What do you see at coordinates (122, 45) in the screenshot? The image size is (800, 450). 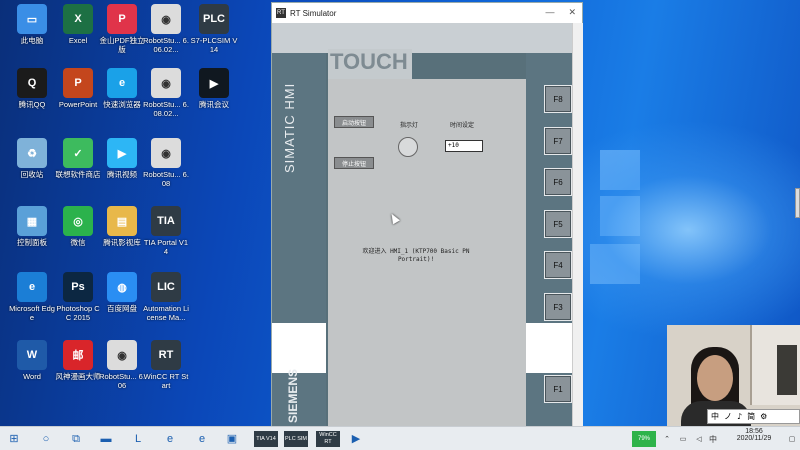 I see `desktop-icon-label: 金山PDF独立版` at bounding box center [122, 45].